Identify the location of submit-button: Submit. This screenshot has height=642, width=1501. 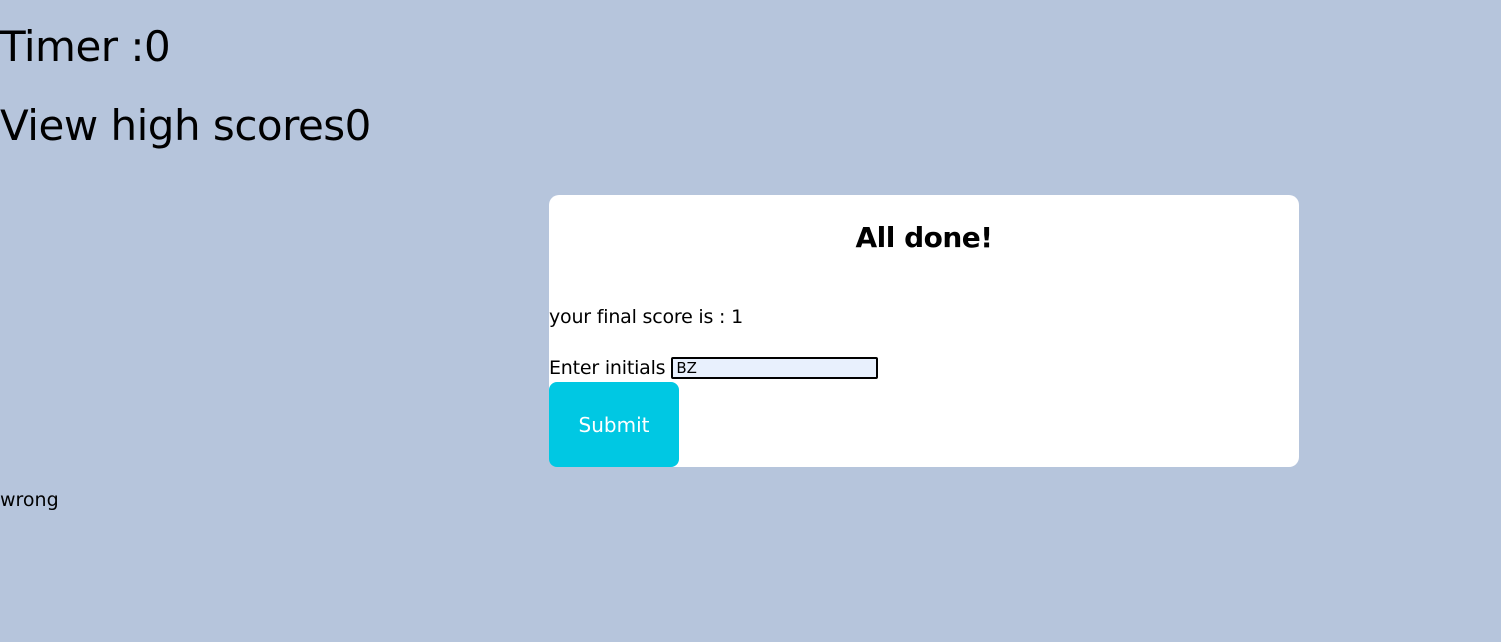
(614, 424).